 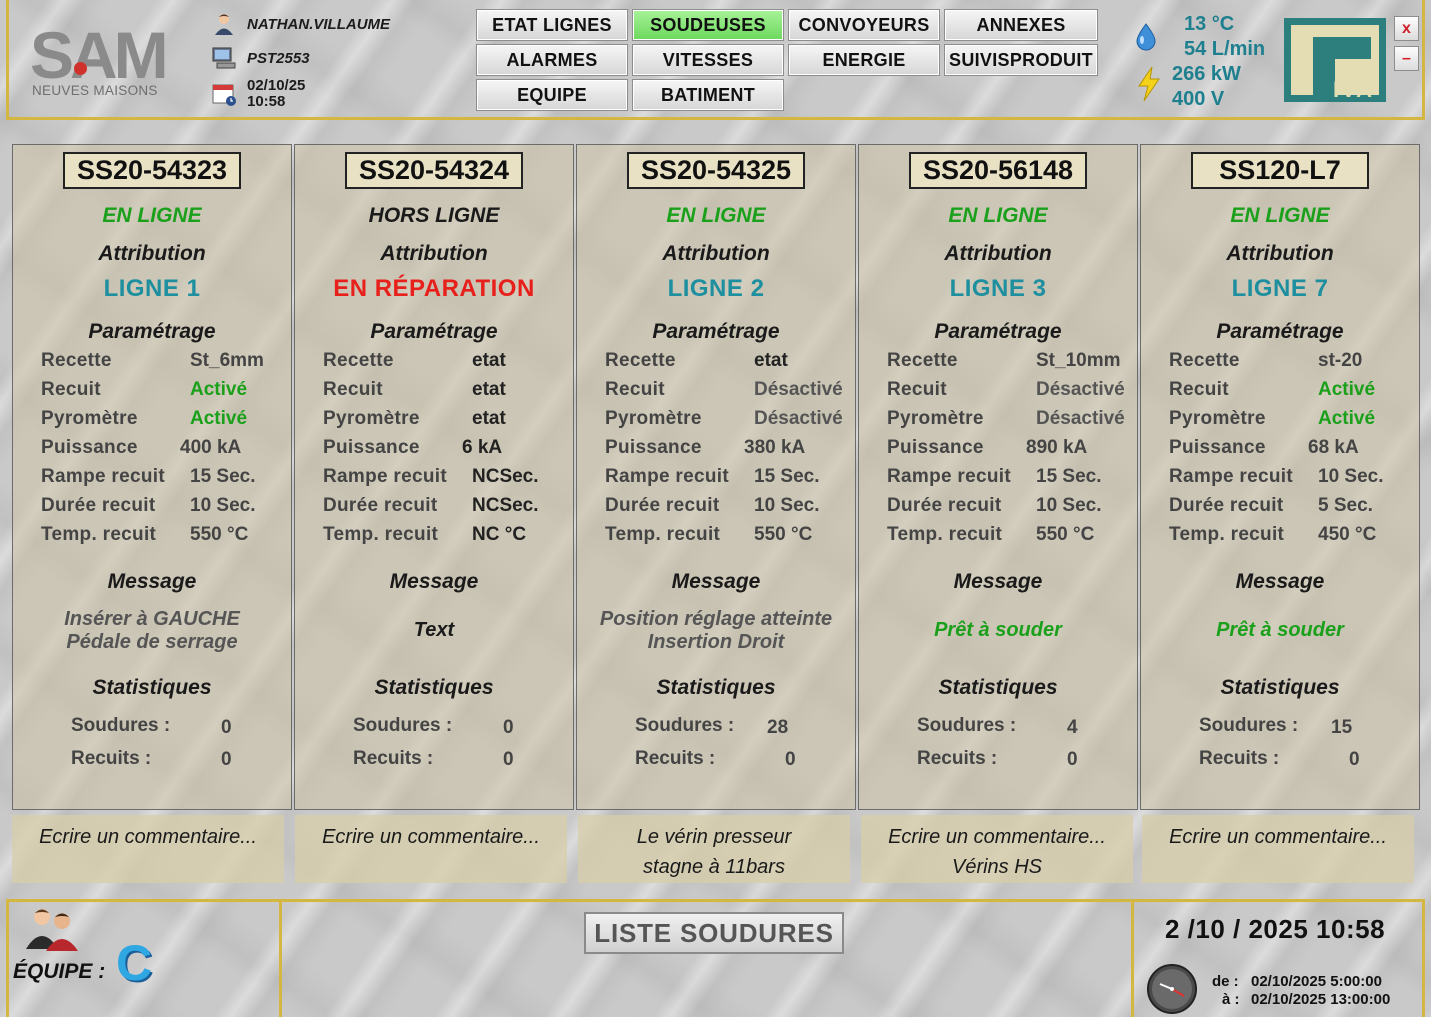 What do you see at coordinates (152, 288) in the screenshot?
I see `assigned-line: LIGNE 1` at bounding box center [152, 288].